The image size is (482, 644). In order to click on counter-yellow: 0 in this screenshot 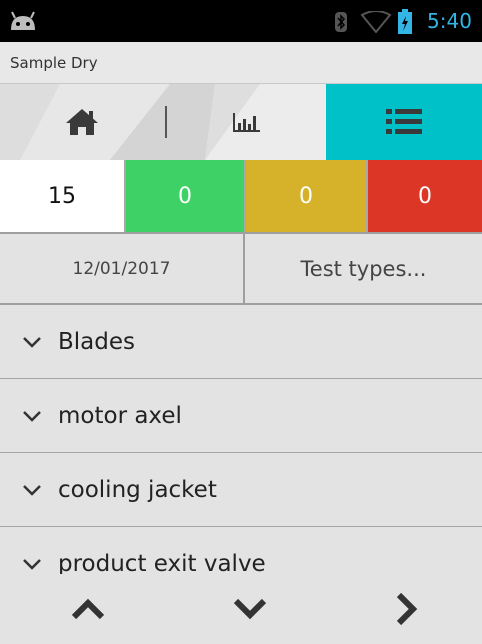, I will do `click(307, 196)`.